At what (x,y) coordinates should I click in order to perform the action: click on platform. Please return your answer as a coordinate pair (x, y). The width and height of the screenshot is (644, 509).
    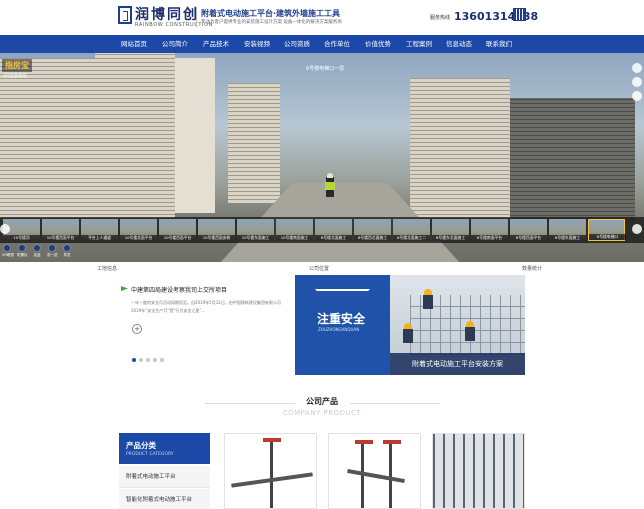
    Looking at the image, I should click on (376, 476).